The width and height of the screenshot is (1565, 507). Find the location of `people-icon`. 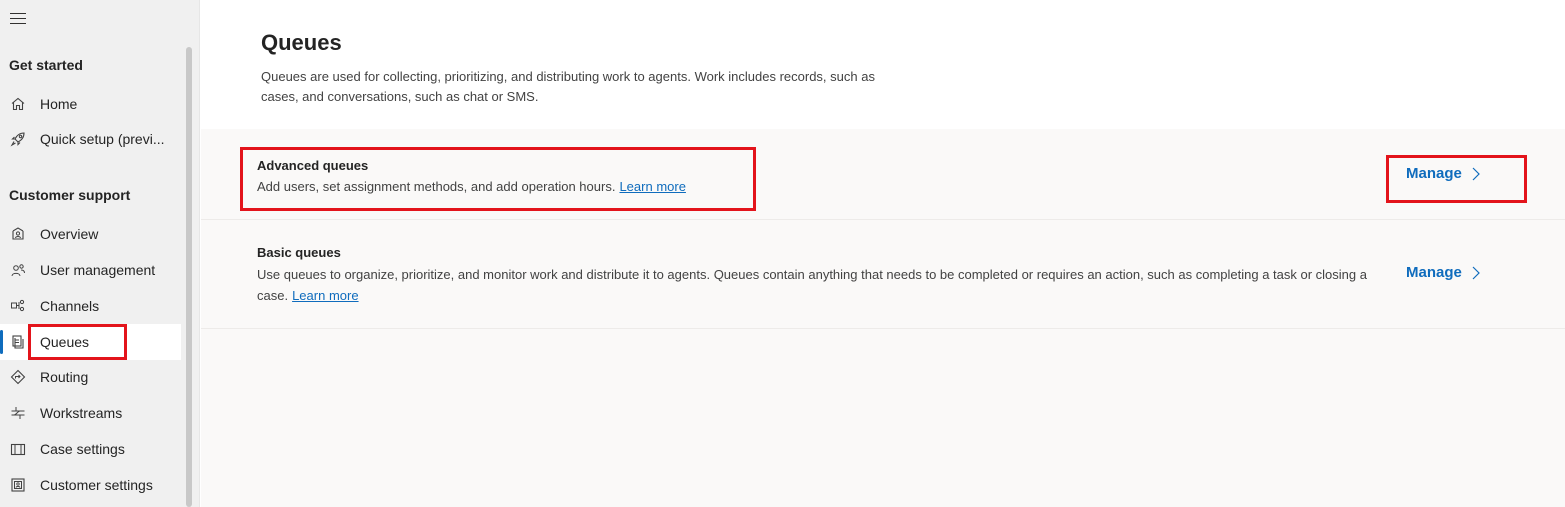

people-icon is located at coordinates (18, 270).